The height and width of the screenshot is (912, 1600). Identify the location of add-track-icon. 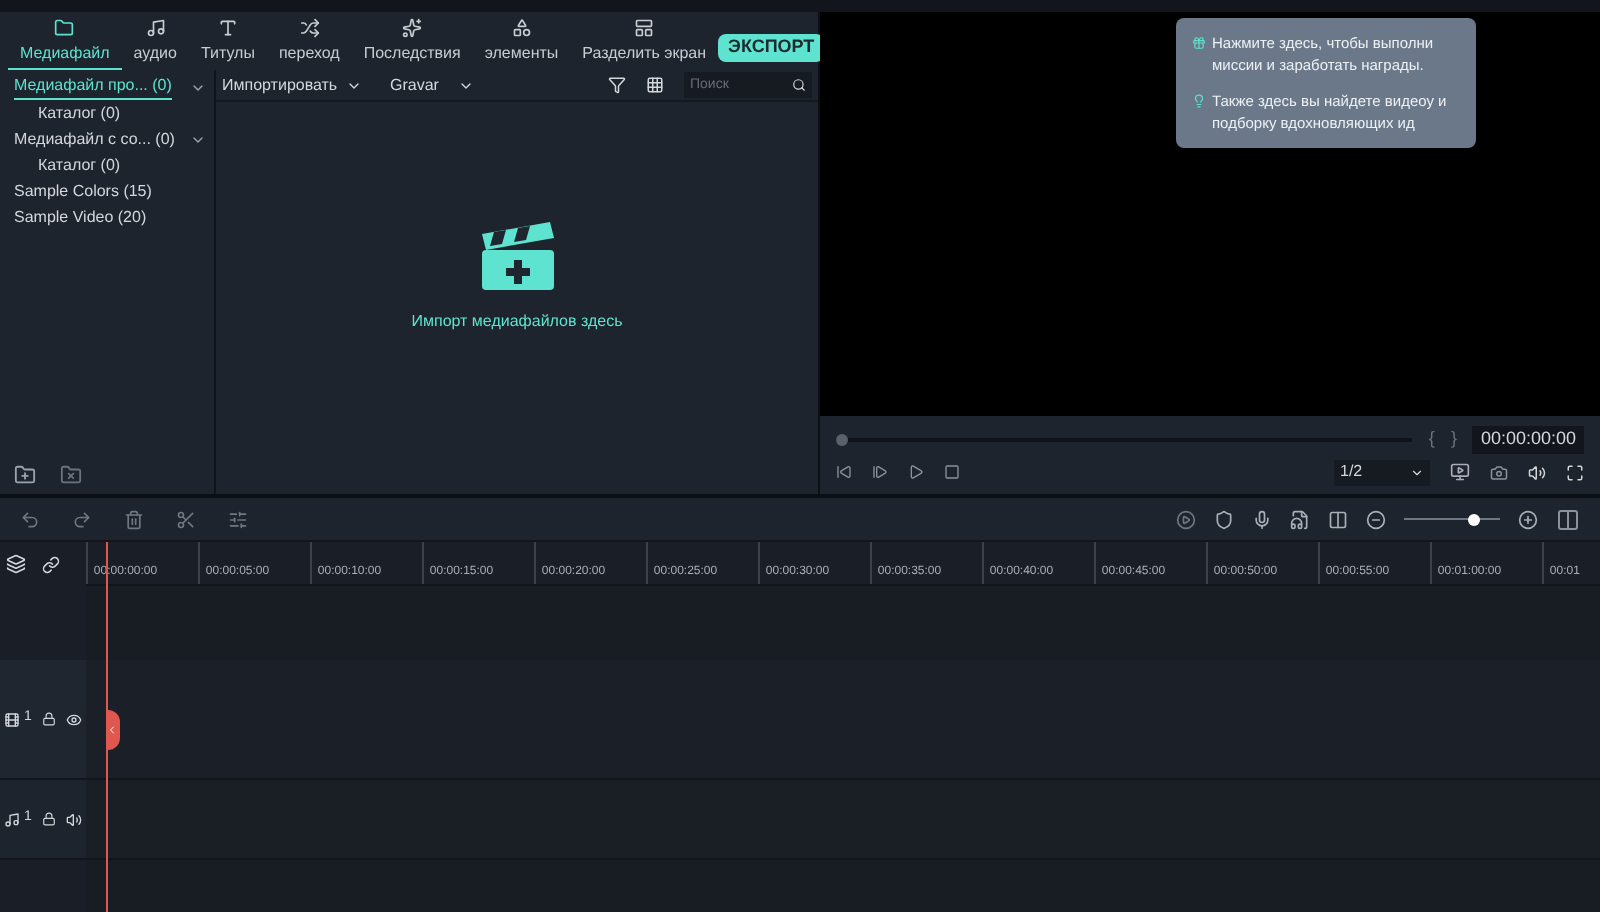
(16, 564).